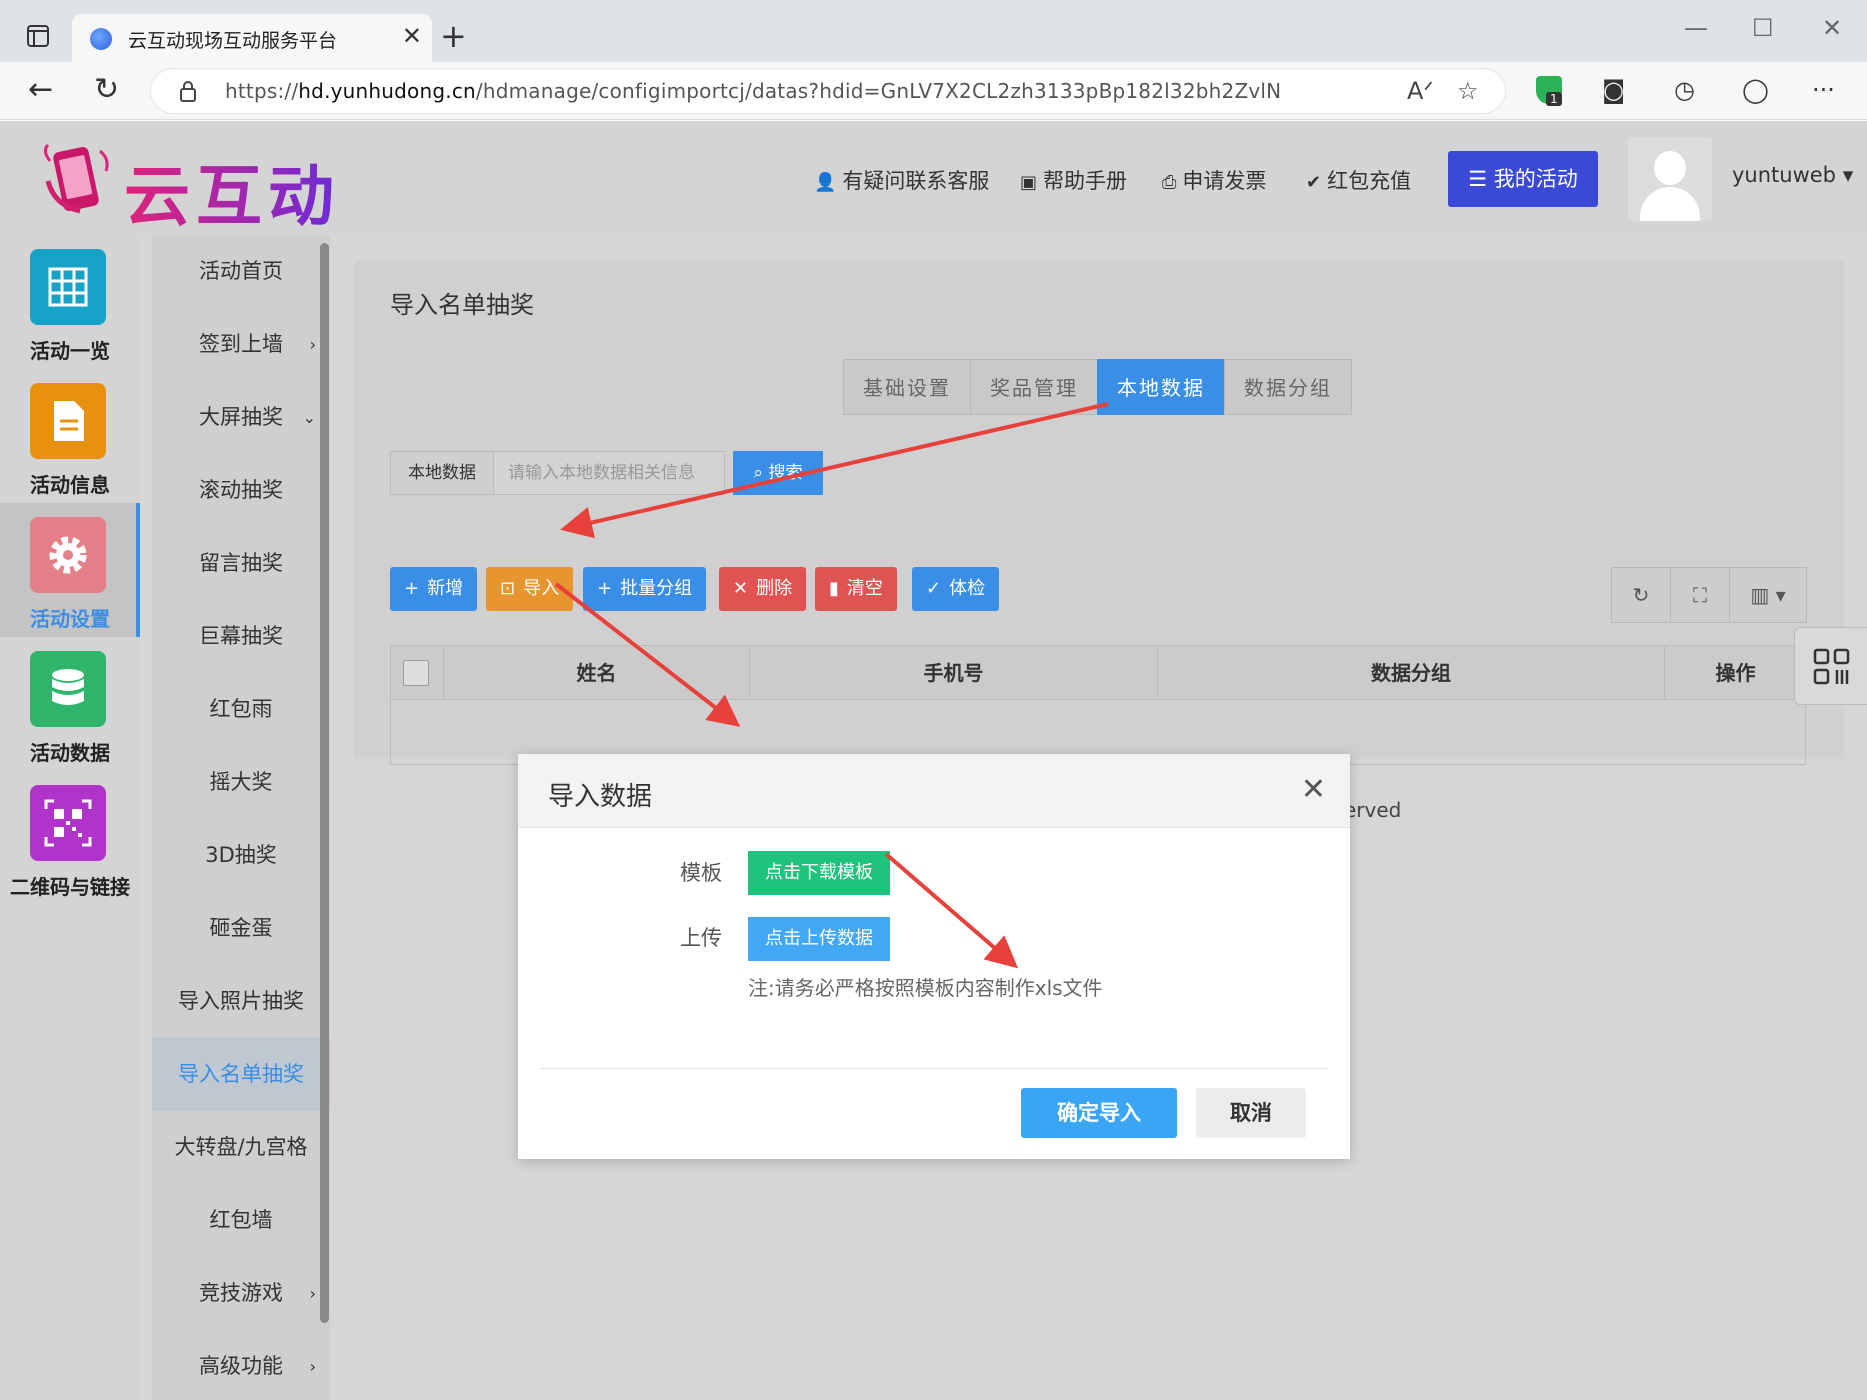  I want to click on column-phone: 手机号, so click(954, 673).